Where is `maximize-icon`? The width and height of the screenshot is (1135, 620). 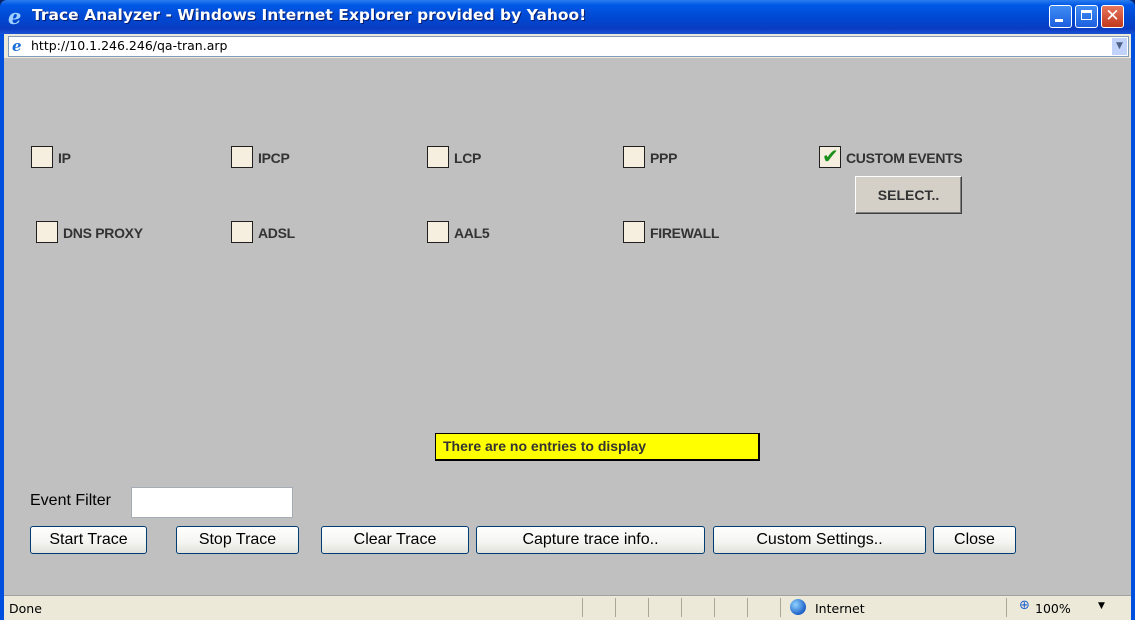 maximize-icon is located at coordinates (1086, 15).